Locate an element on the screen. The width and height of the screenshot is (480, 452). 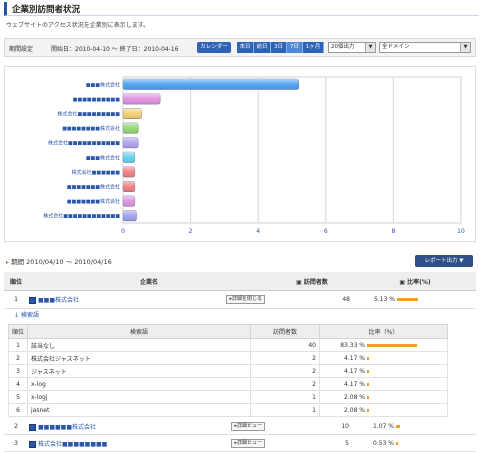
keyword-row: 5 x-logj 1 2.08 % is located at coordinates (228, 397).